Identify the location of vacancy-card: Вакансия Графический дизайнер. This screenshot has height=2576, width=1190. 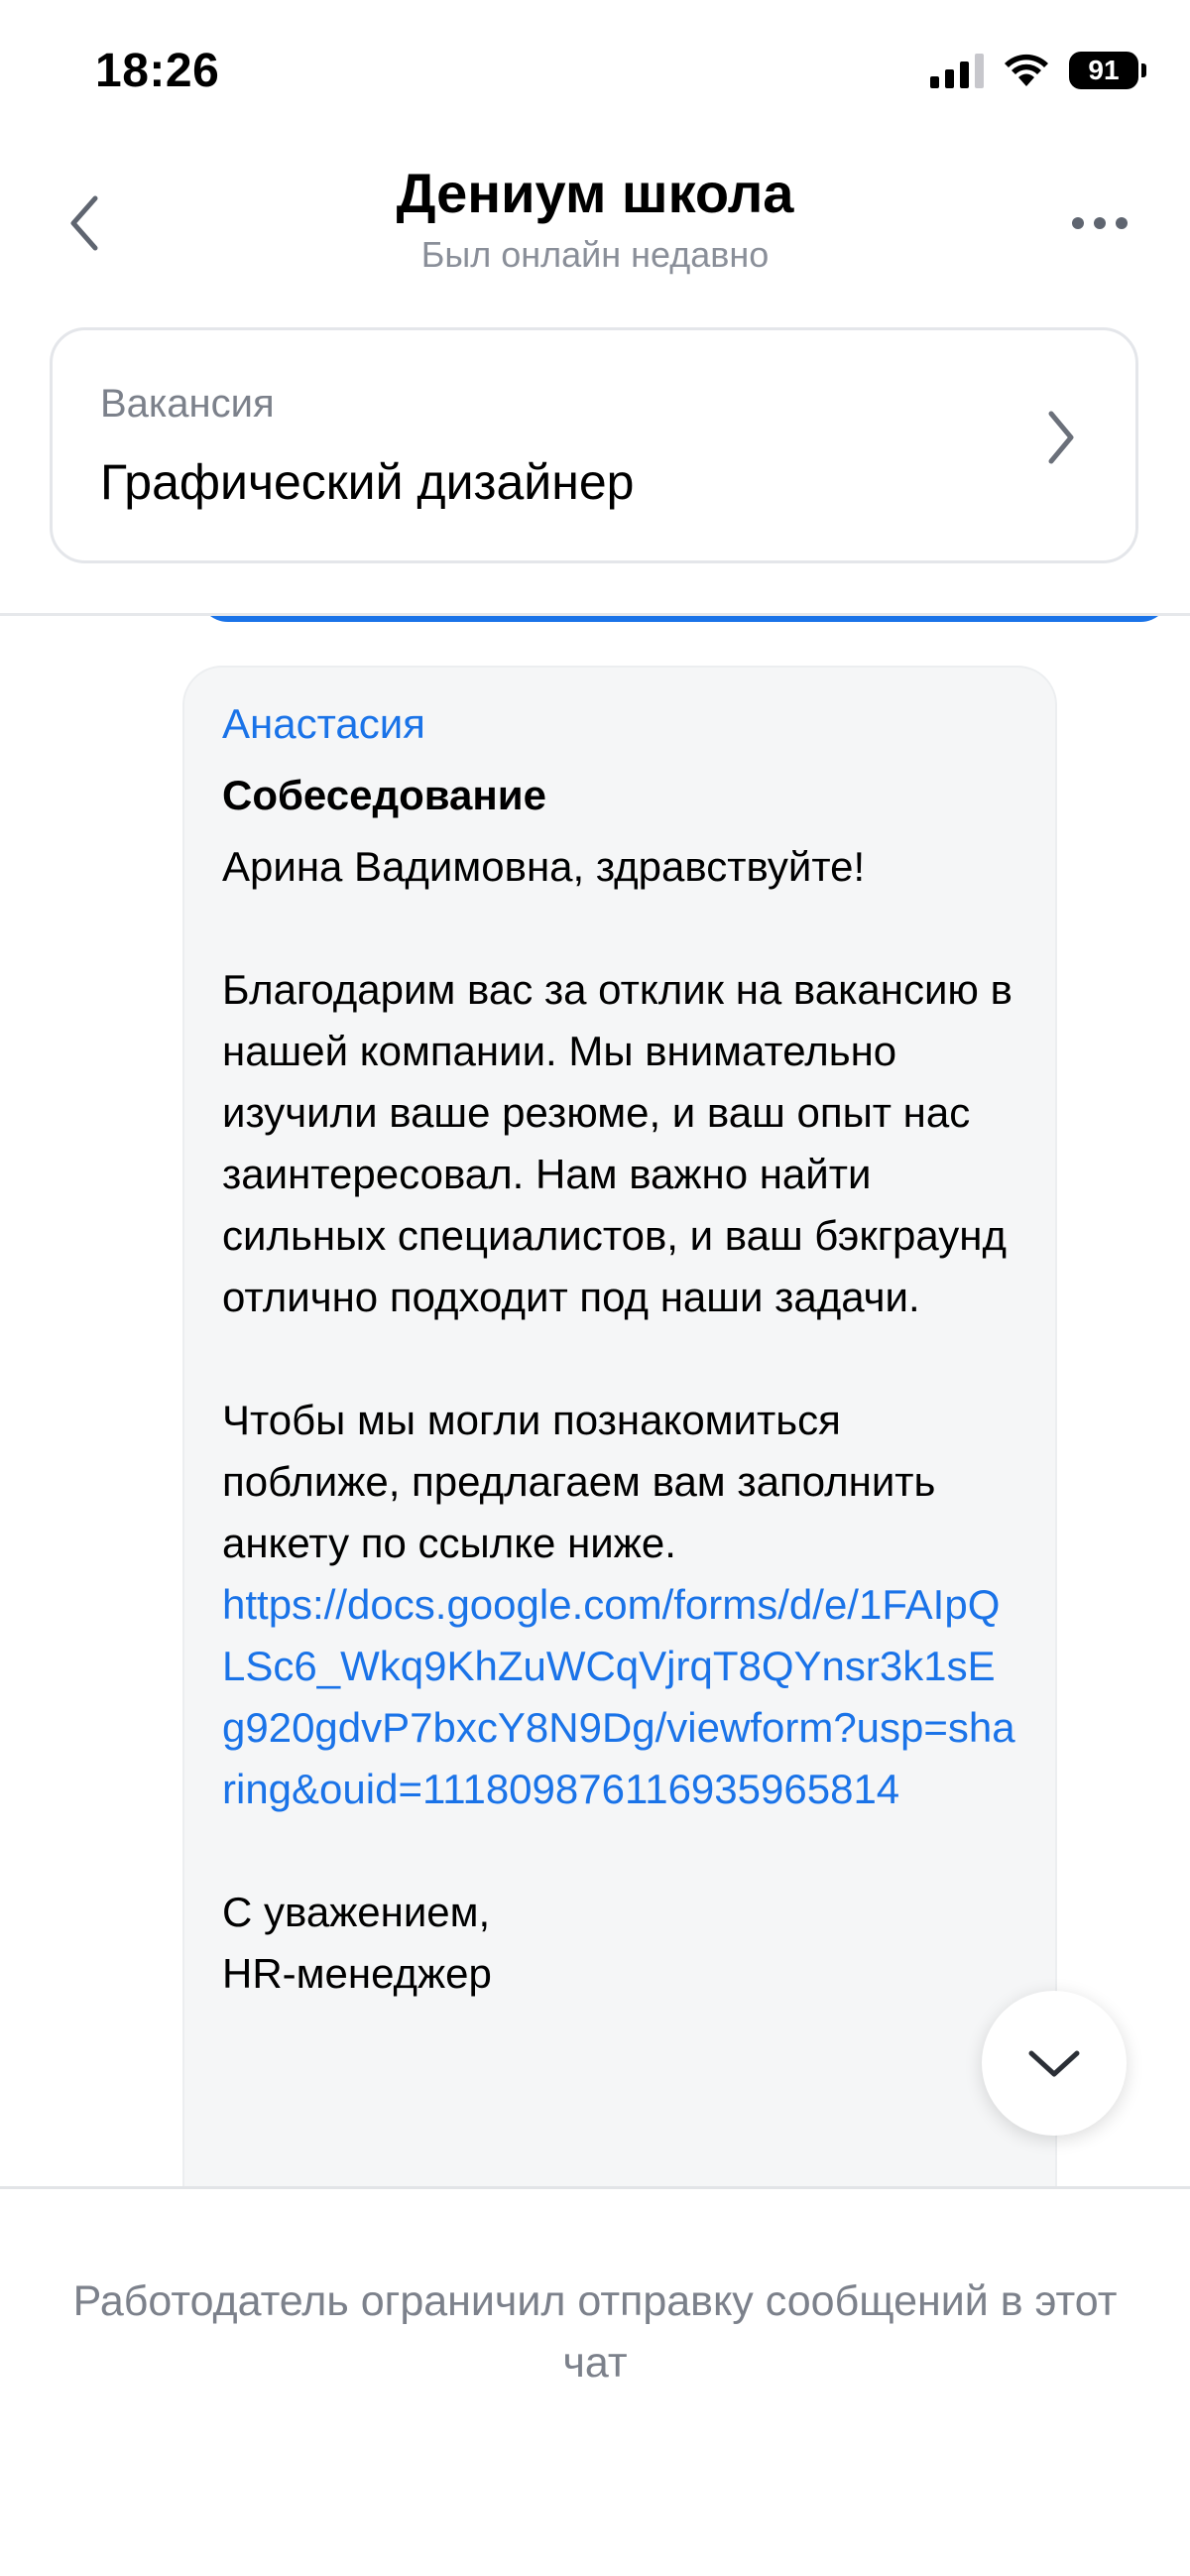
(594, 445).